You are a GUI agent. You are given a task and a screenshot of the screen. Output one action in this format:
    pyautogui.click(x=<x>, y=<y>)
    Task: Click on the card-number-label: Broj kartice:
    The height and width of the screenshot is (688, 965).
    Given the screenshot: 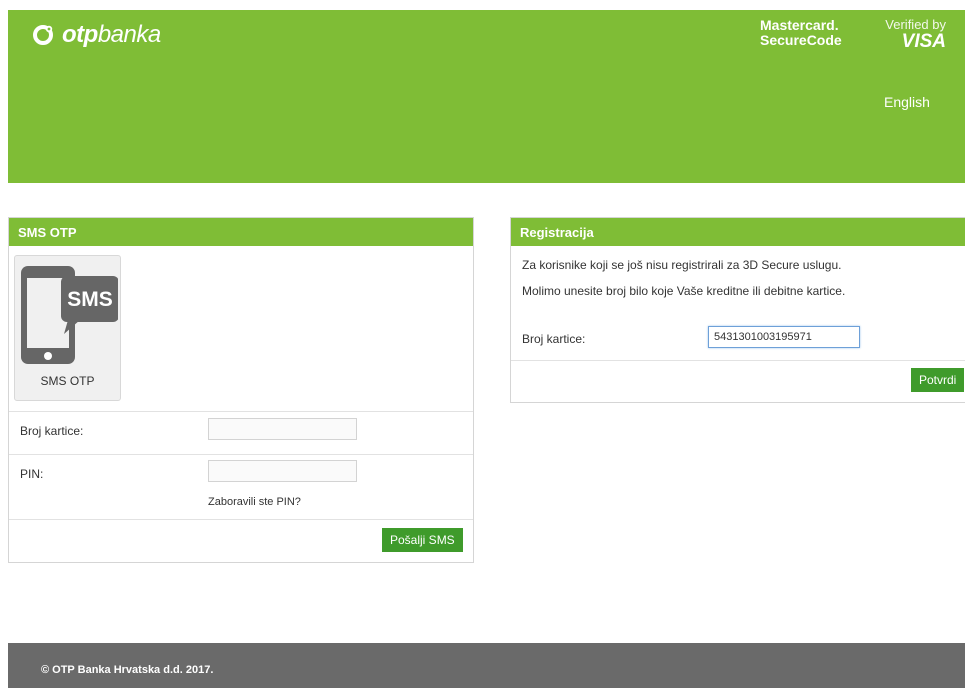 What is the action you would take?
    pyautogui.click(x=52, y=431)
    